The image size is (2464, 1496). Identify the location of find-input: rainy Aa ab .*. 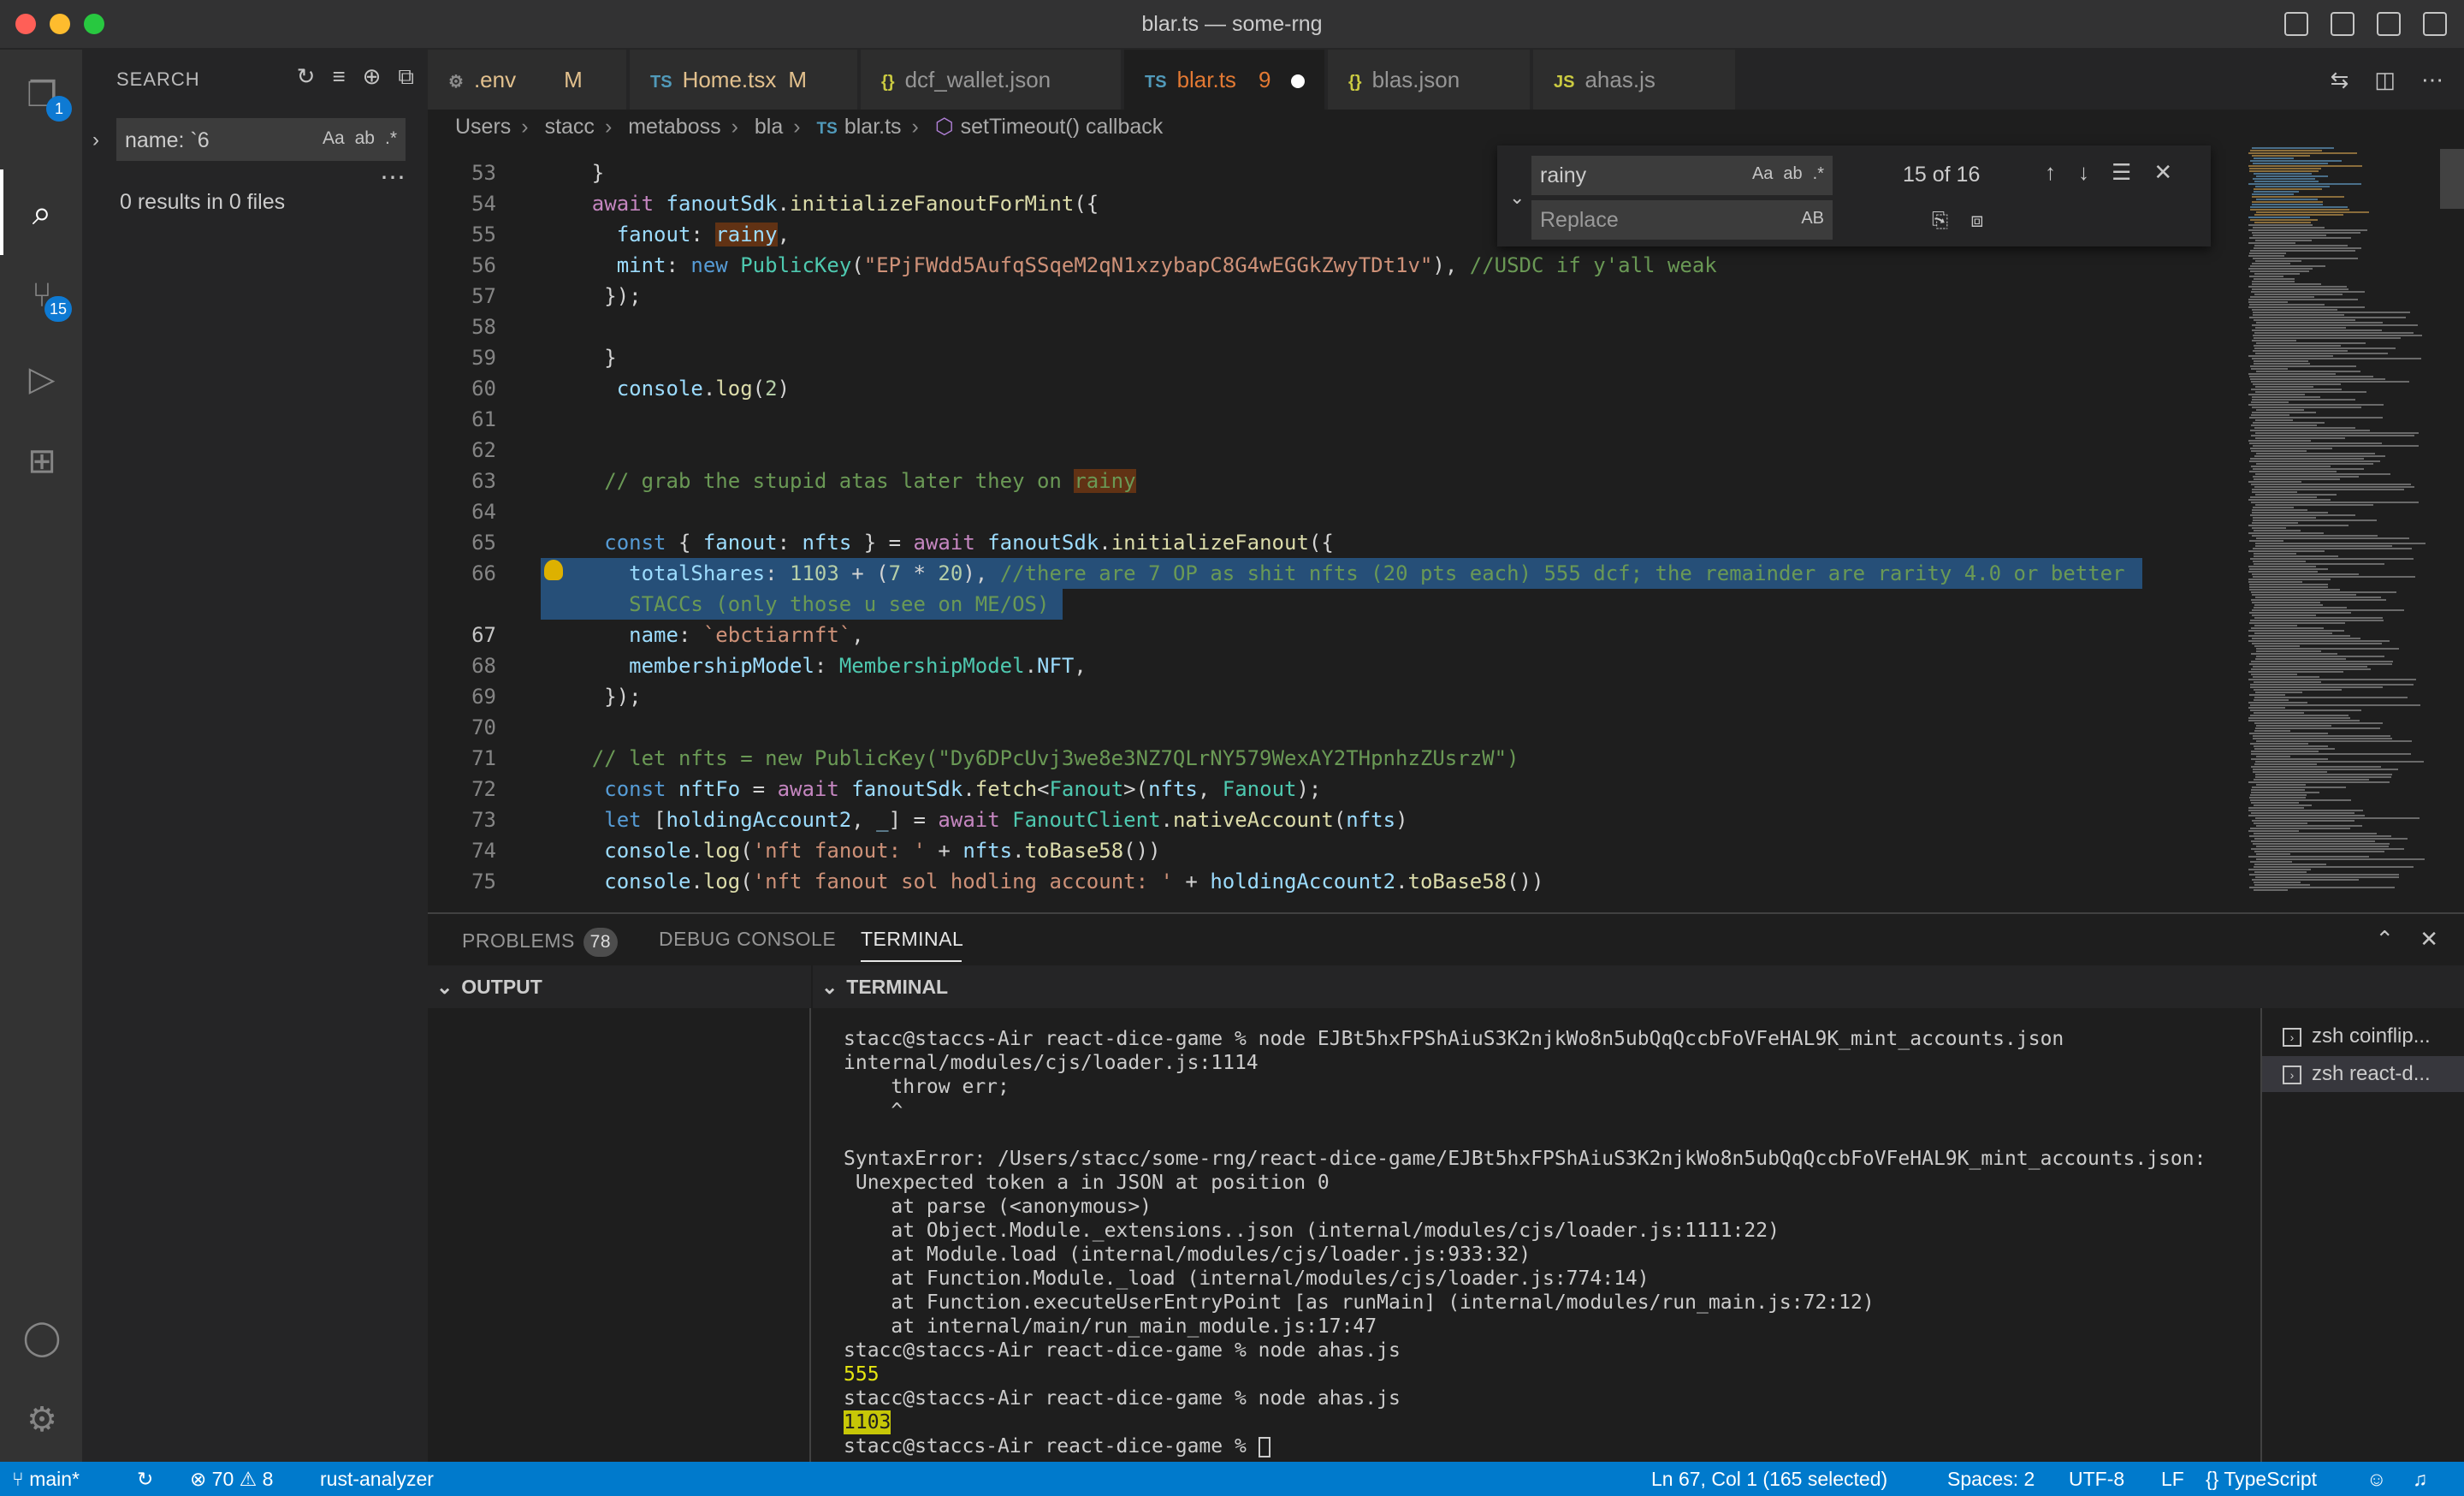
(1682, 175).